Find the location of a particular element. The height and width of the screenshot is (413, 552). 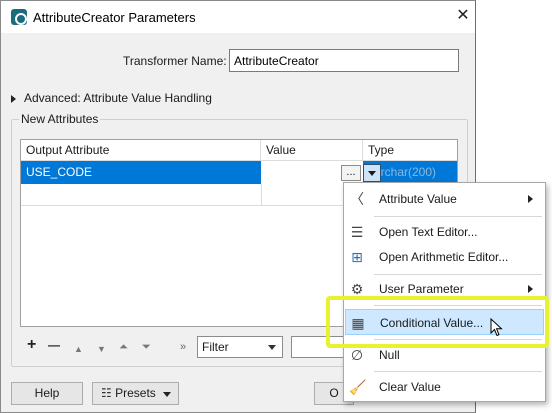

move-to-bottom-button: ⏷ is located at coordinates (146, 347).